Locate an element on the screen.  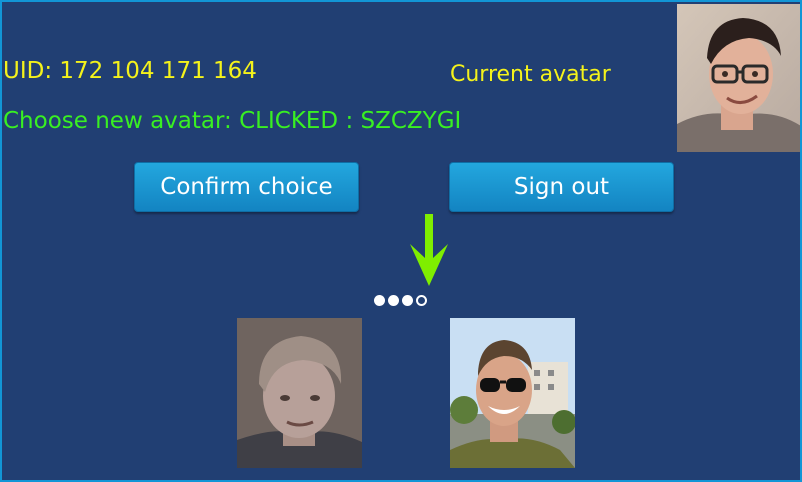
sign-out-button: Sign out is located at coordinates (561, 187).